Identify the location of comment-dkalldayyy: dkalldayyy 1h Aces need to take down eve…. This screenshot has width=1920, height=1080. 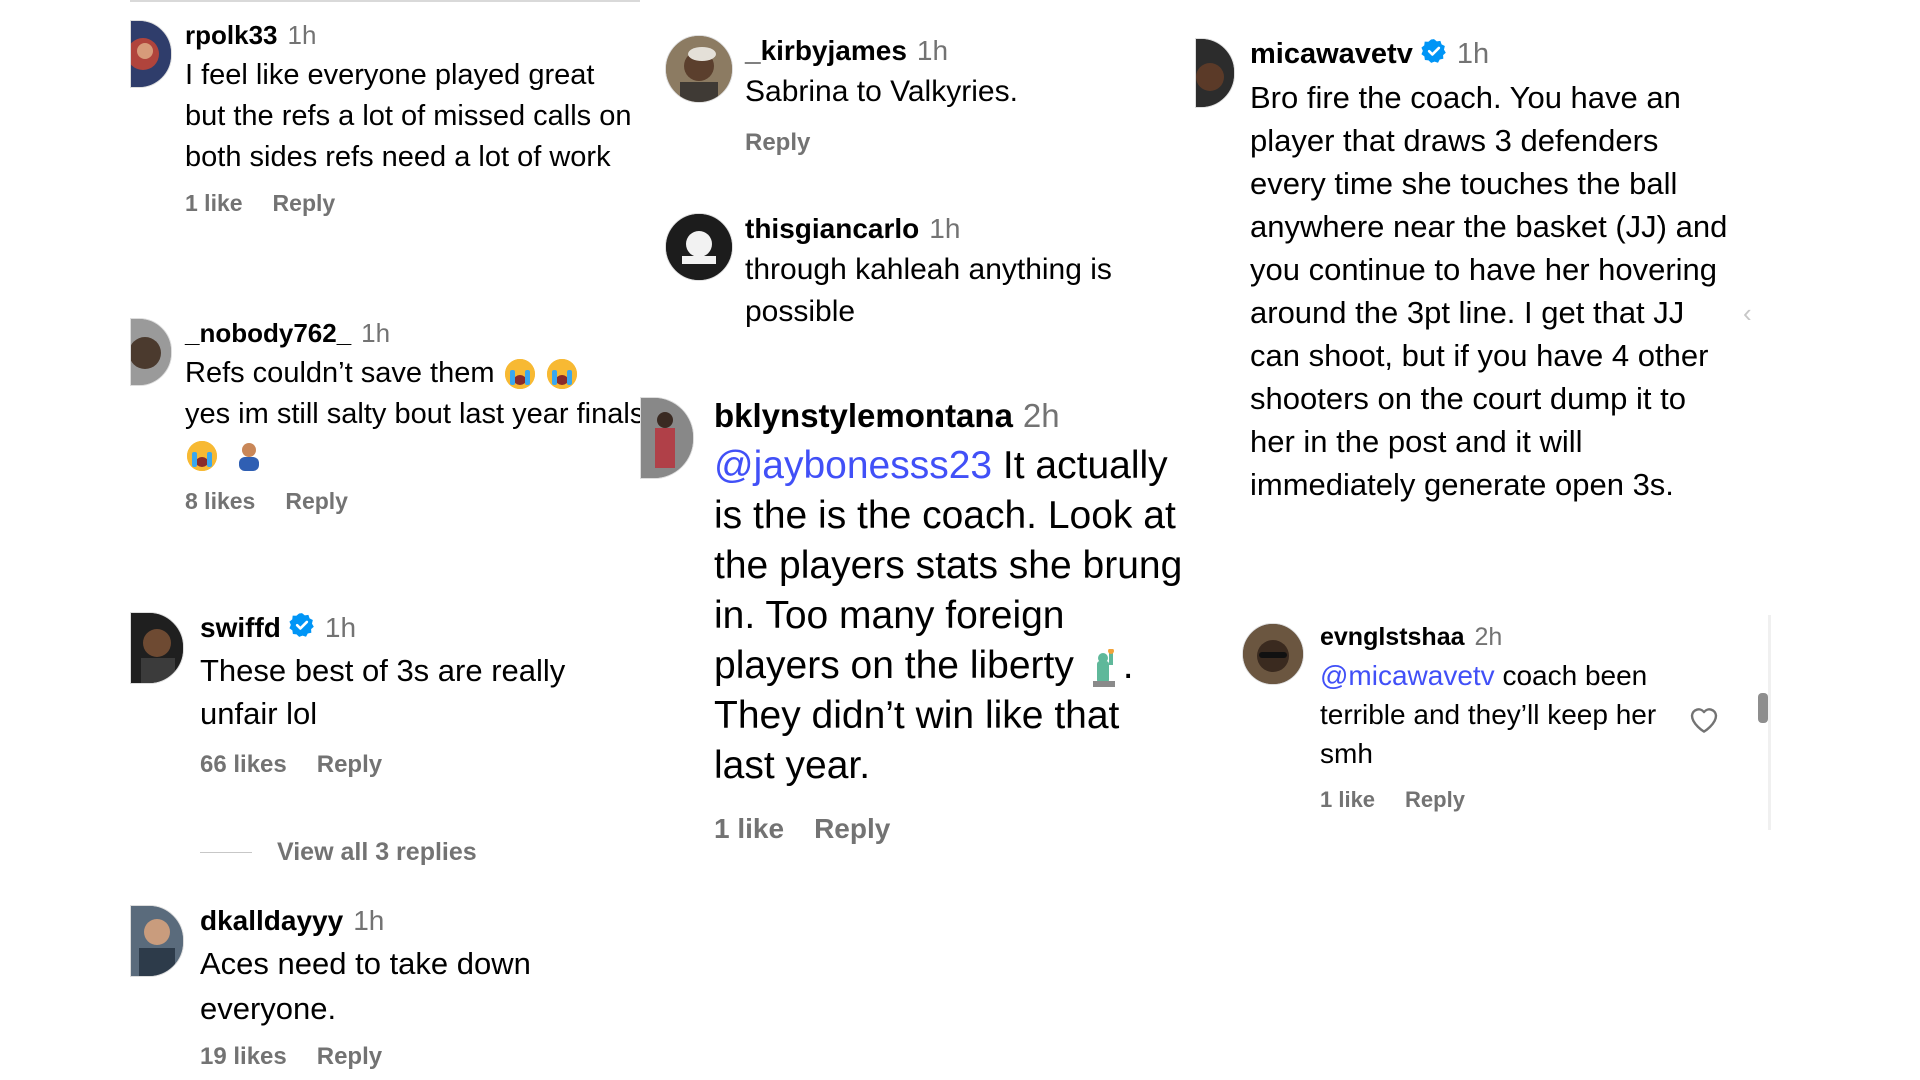
(390, 990).